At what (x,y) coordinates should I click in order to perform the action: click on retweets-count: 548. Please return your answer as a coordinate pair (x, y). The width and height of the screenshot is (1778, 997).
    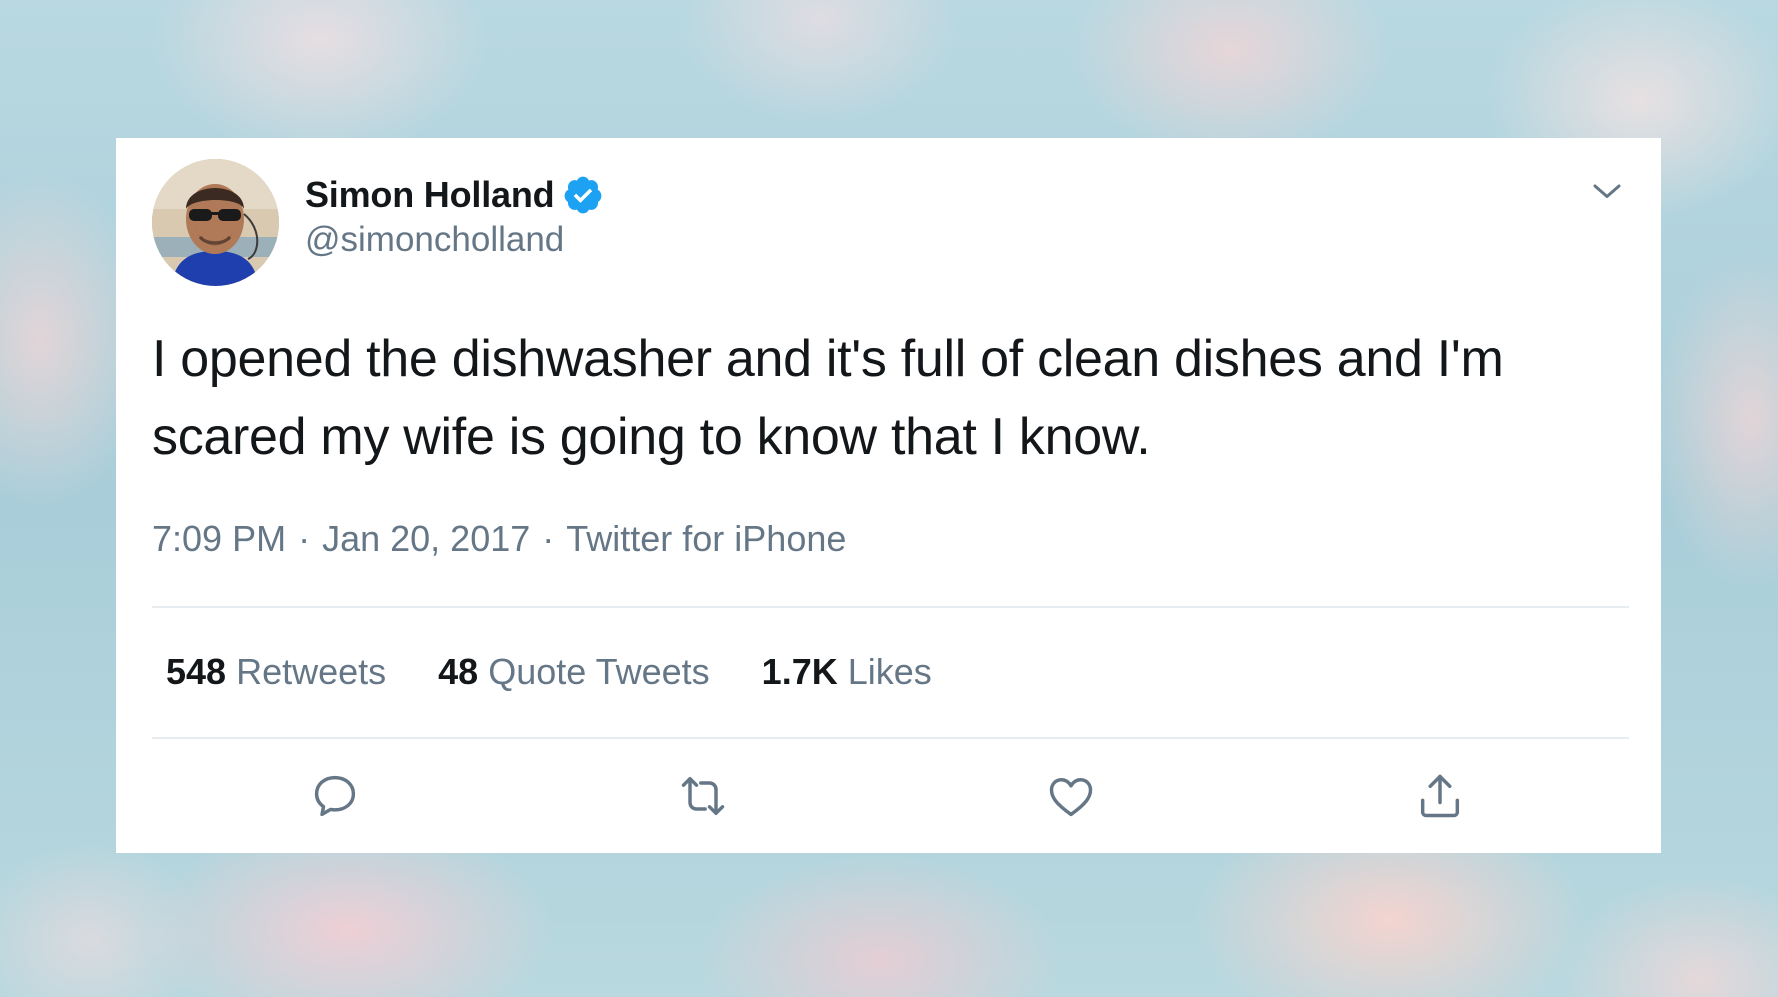
    Looking at the image, I should click on (196, 671).